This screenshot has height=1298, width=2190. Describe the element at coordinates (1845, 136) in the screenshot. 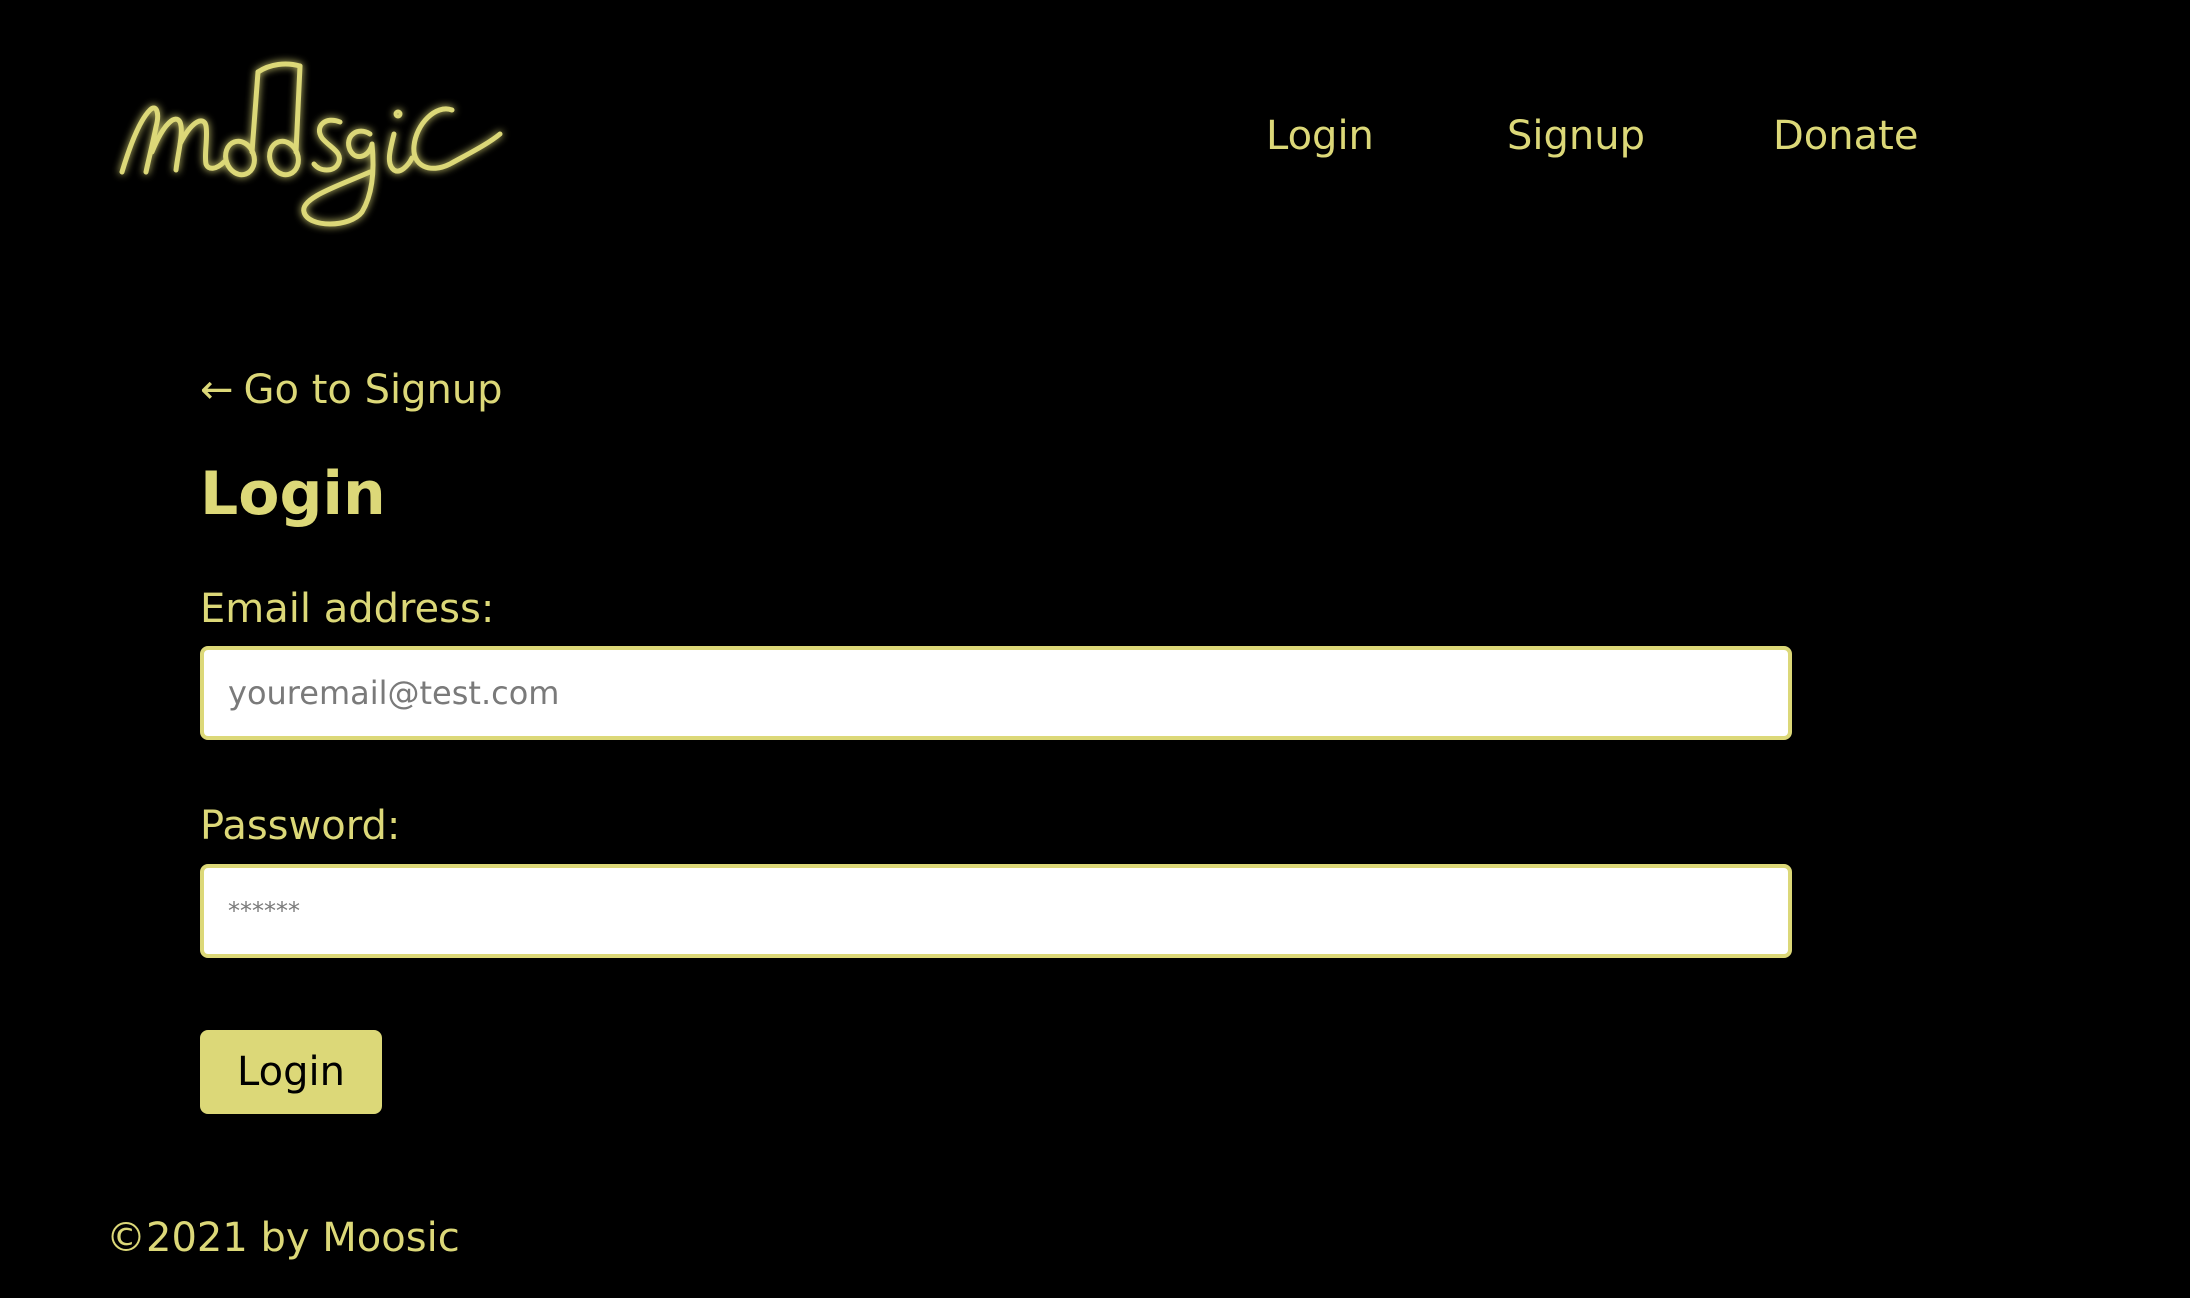

I see `nav-donate-link: Donate` at that location.